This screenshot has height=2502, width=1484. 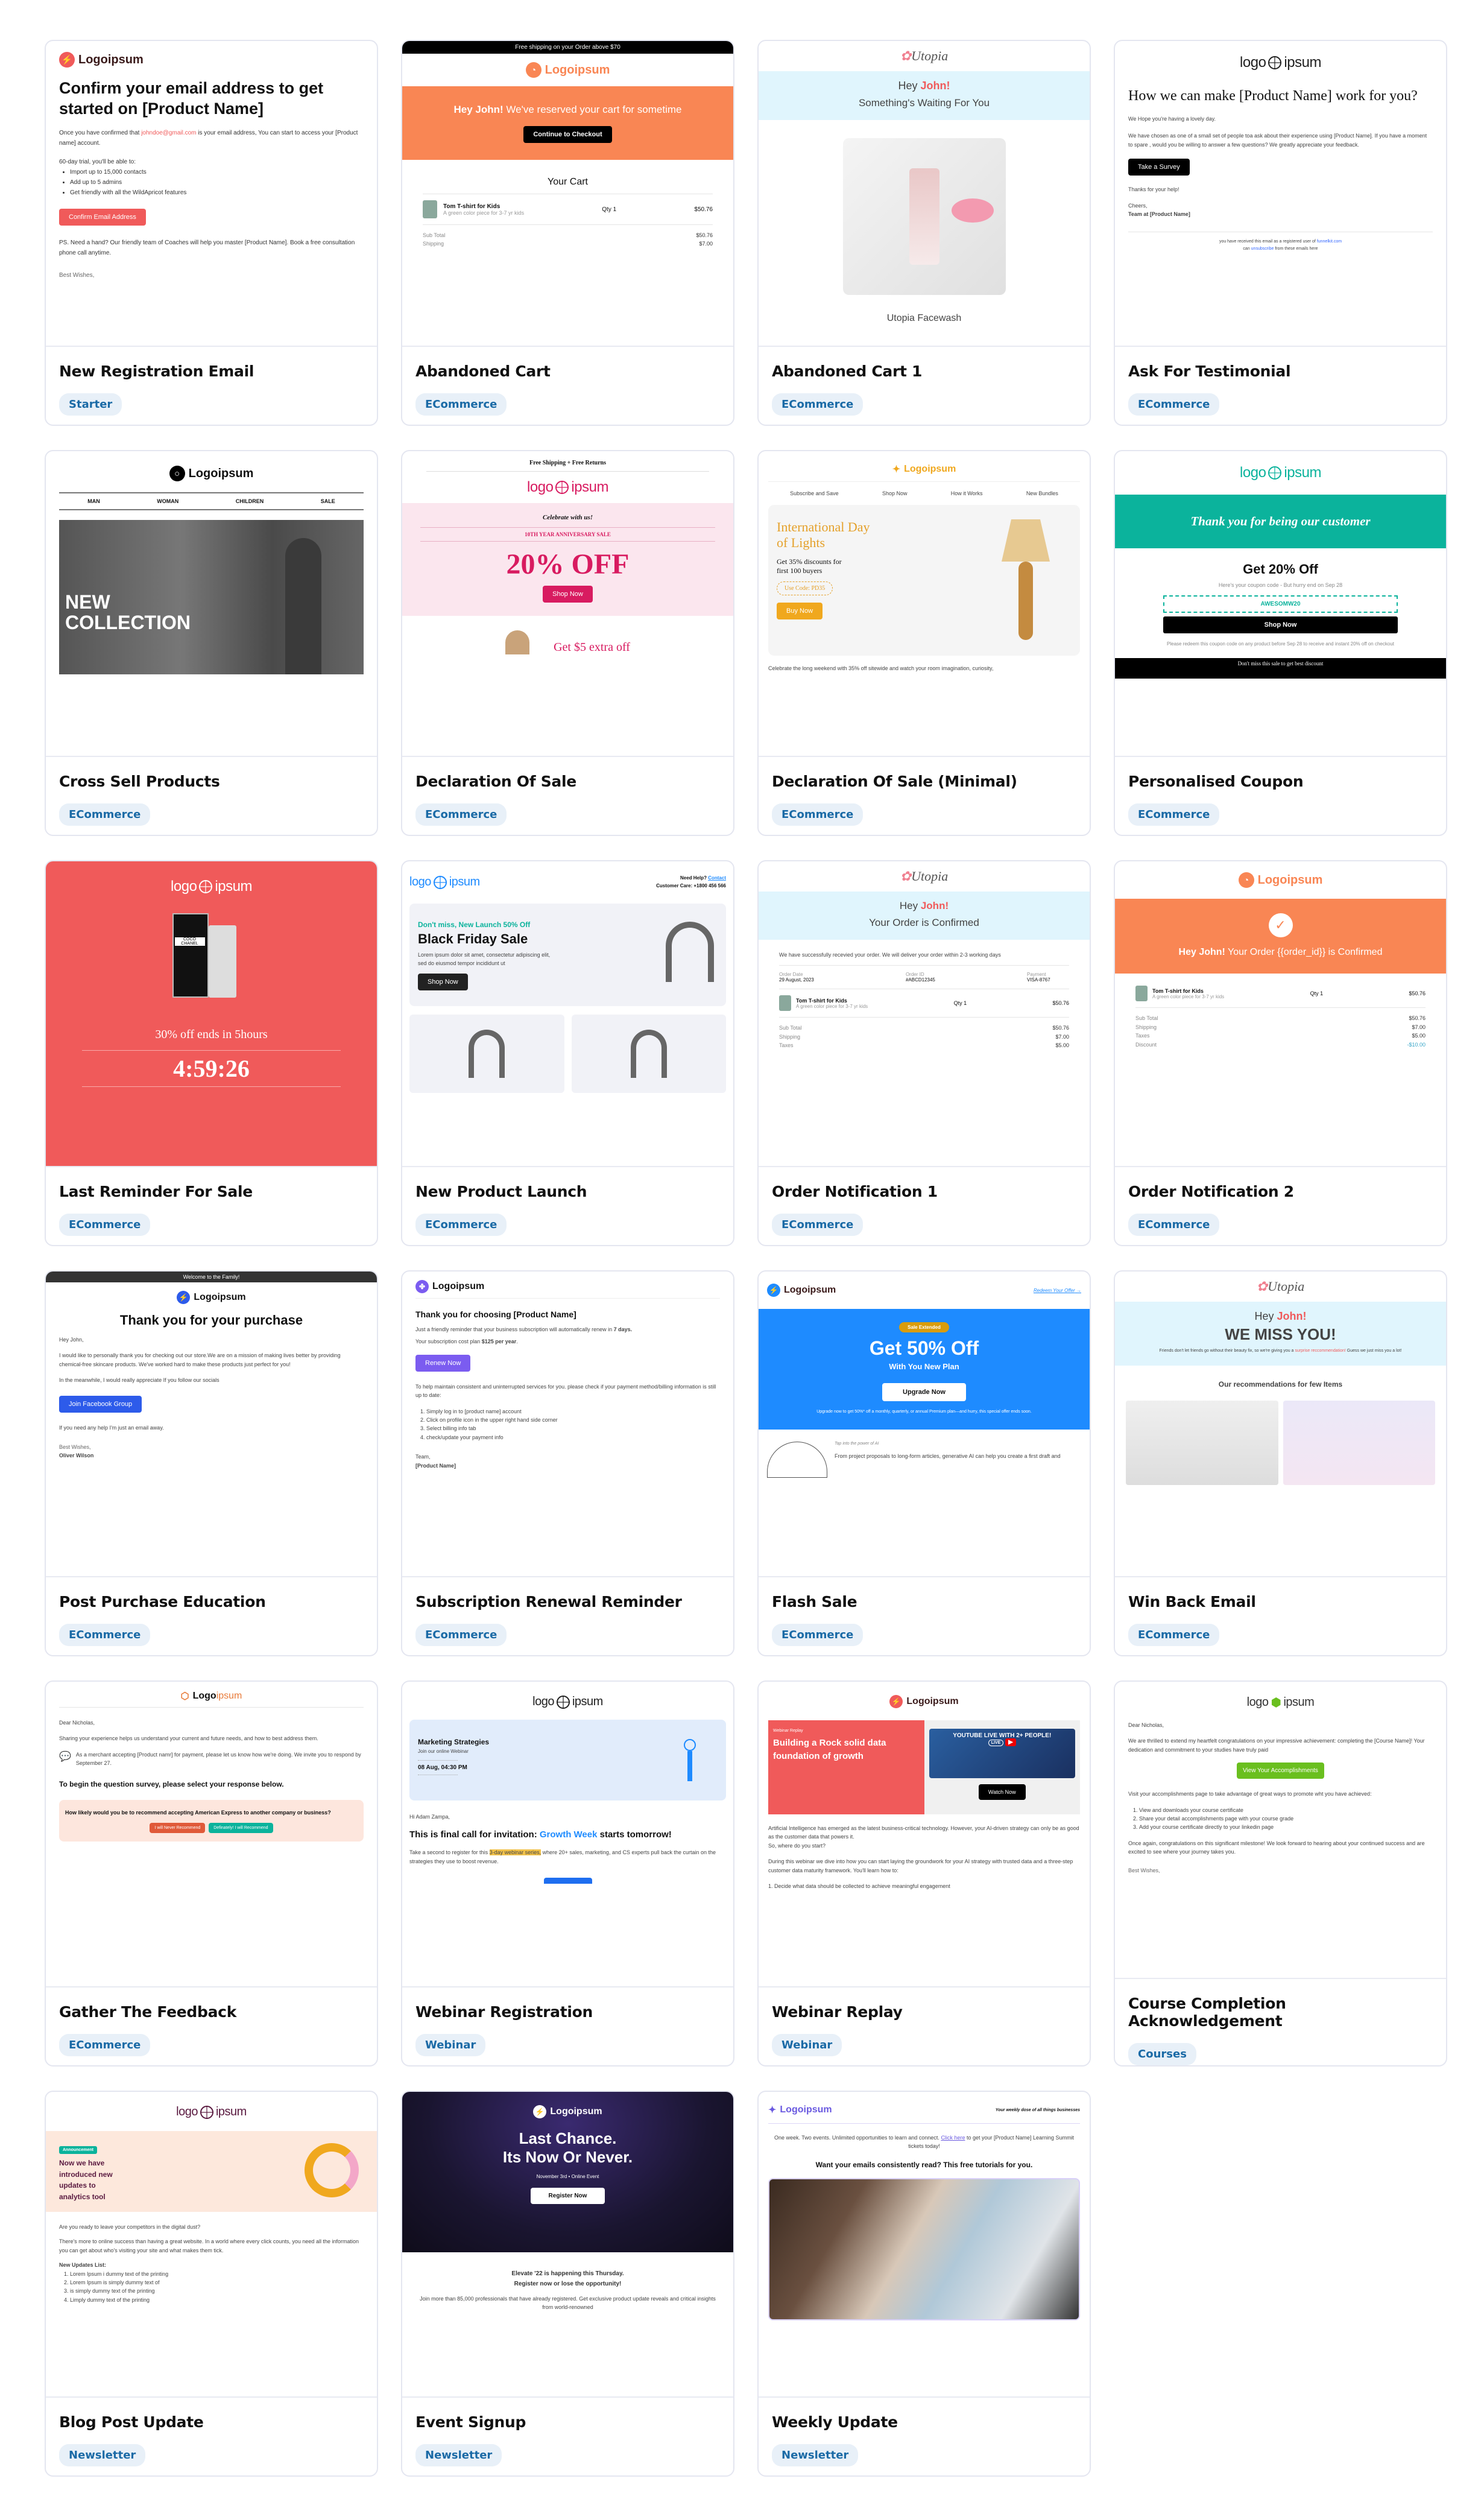 What do you see at coordinates (501, 1191) in the screenshot?
I see `template-title: New Product Launch` at bounding box center [501, 1191].